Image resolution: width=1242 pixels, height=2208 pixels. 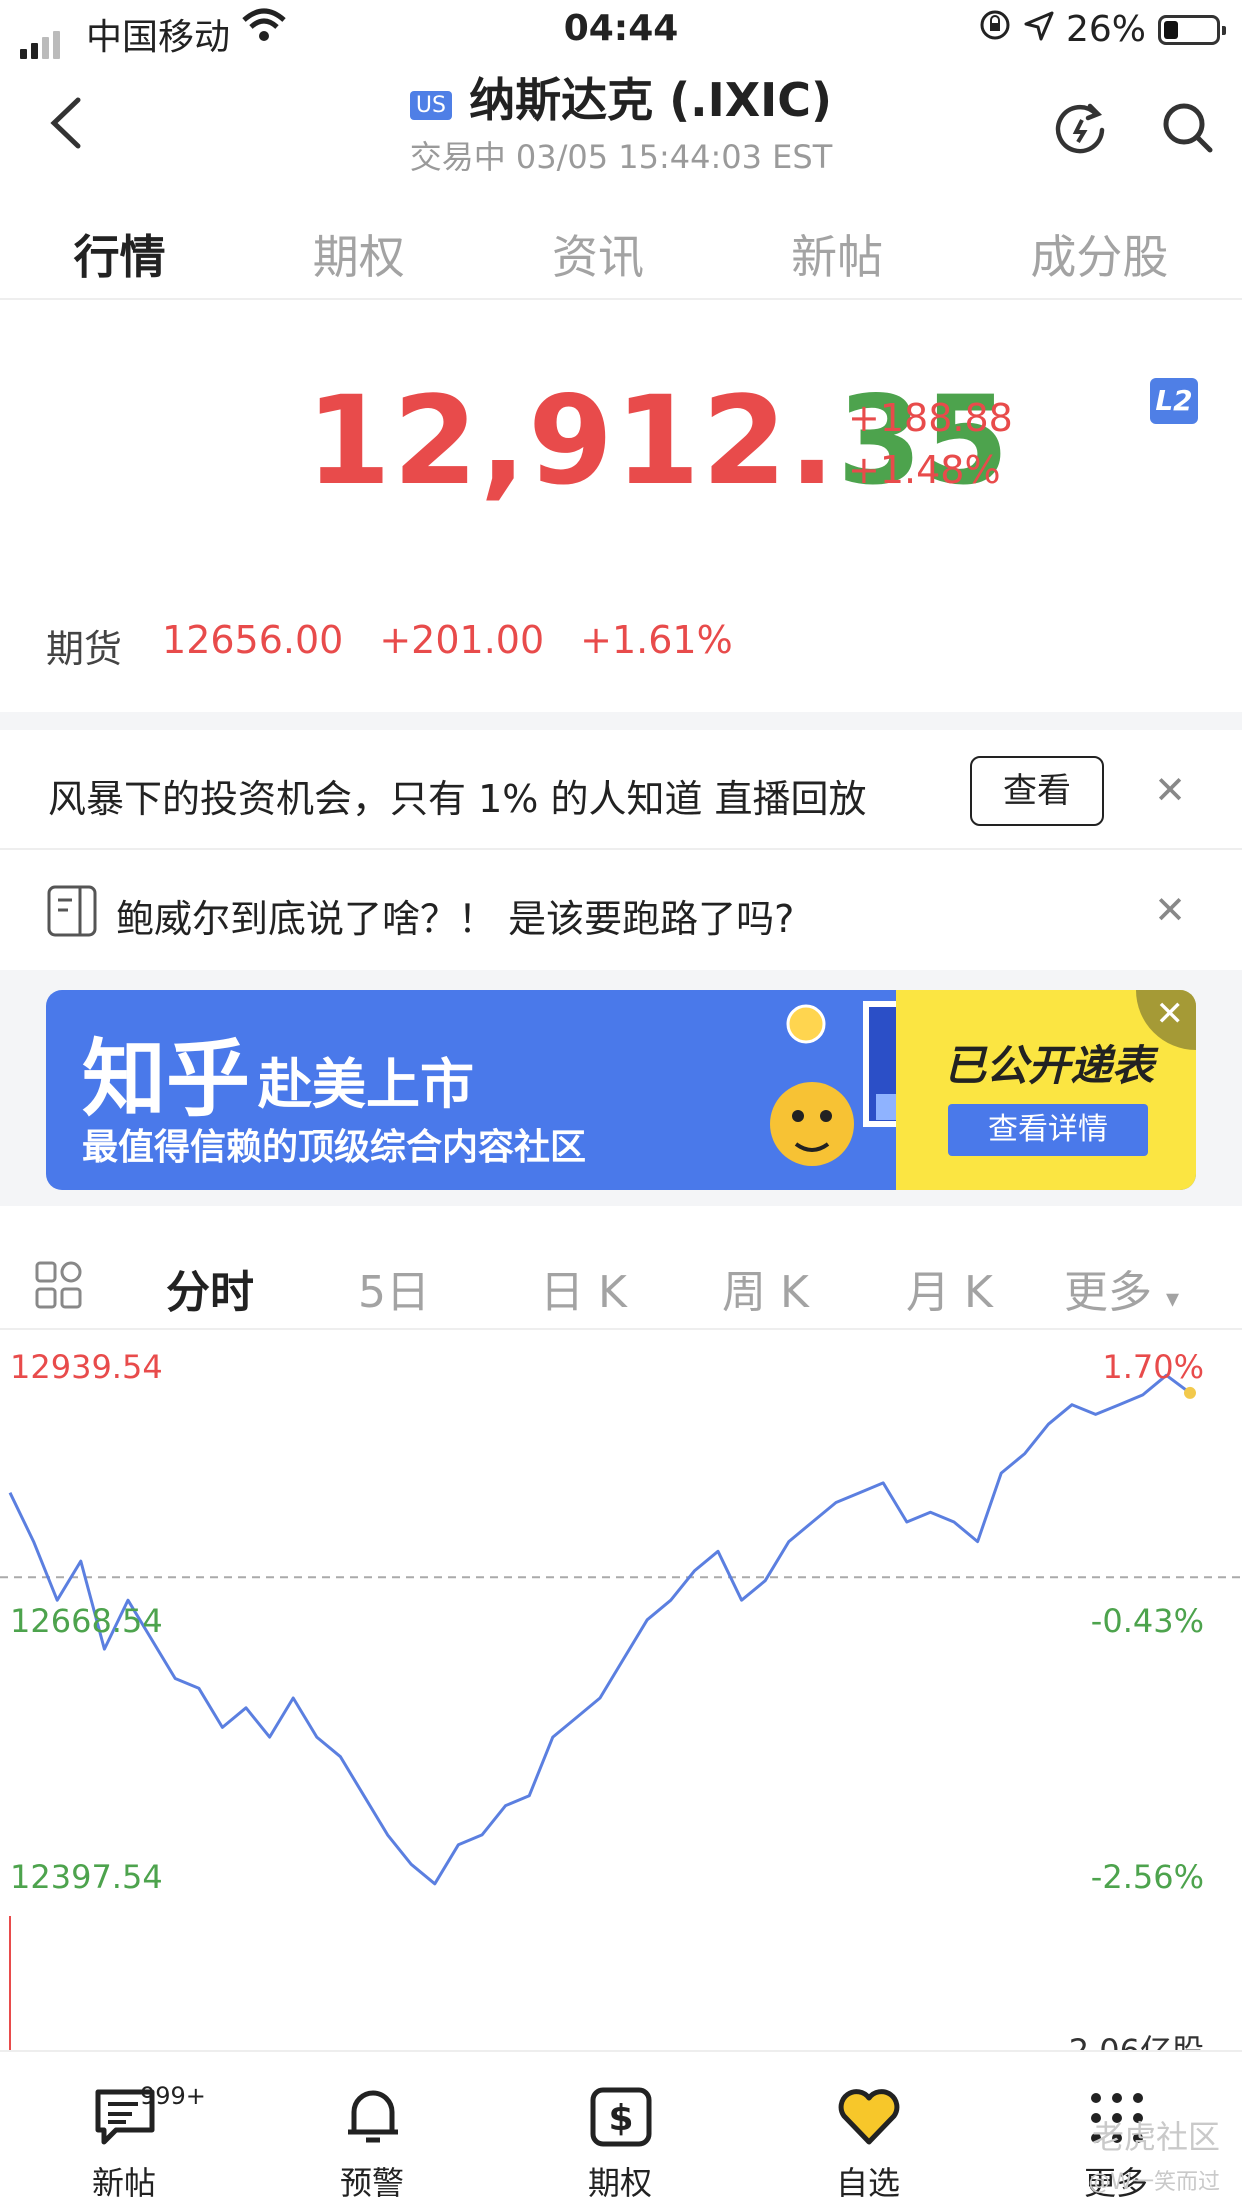 What do you see at coordinates (1170, 910) in the screenshot?
I see `close-news-promo-button: ✕` at bounding box center [1170, 910].